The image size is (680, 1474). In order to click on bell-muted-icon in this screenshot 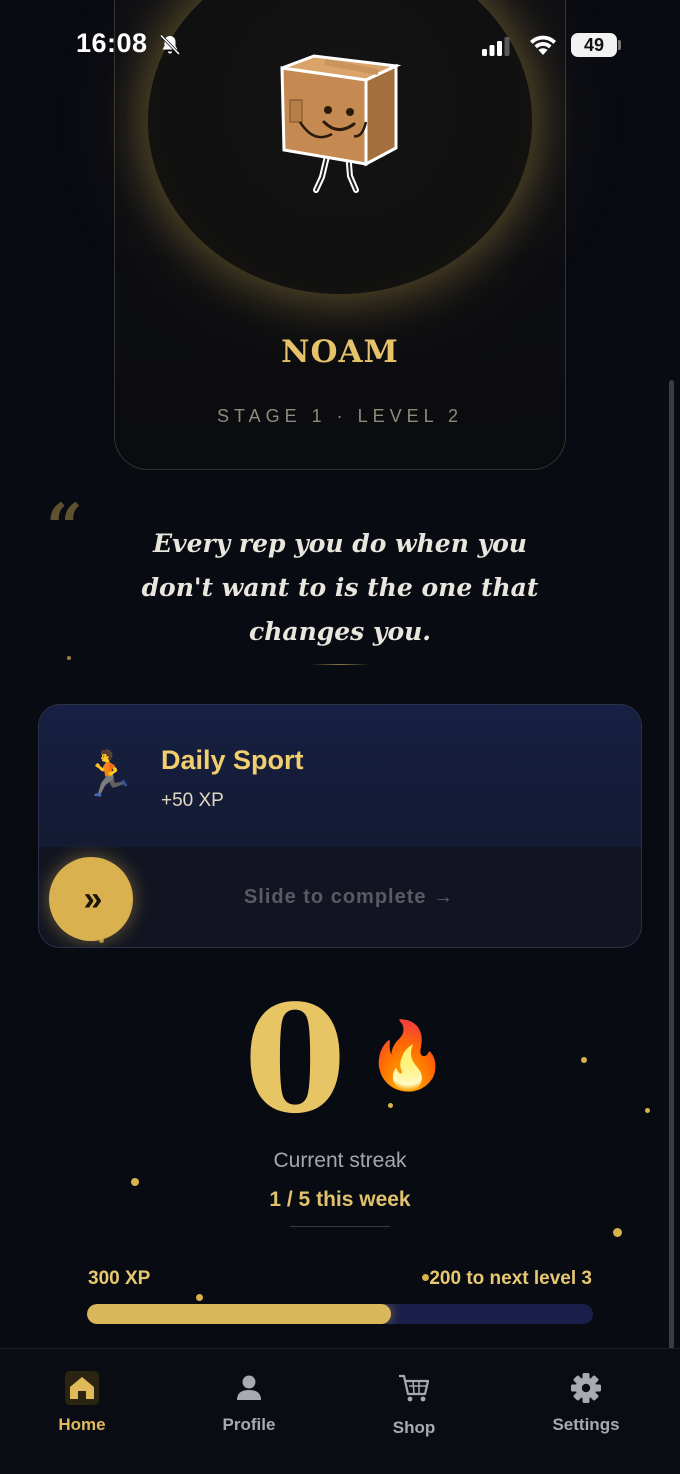, I will do `click(170, 45)`.